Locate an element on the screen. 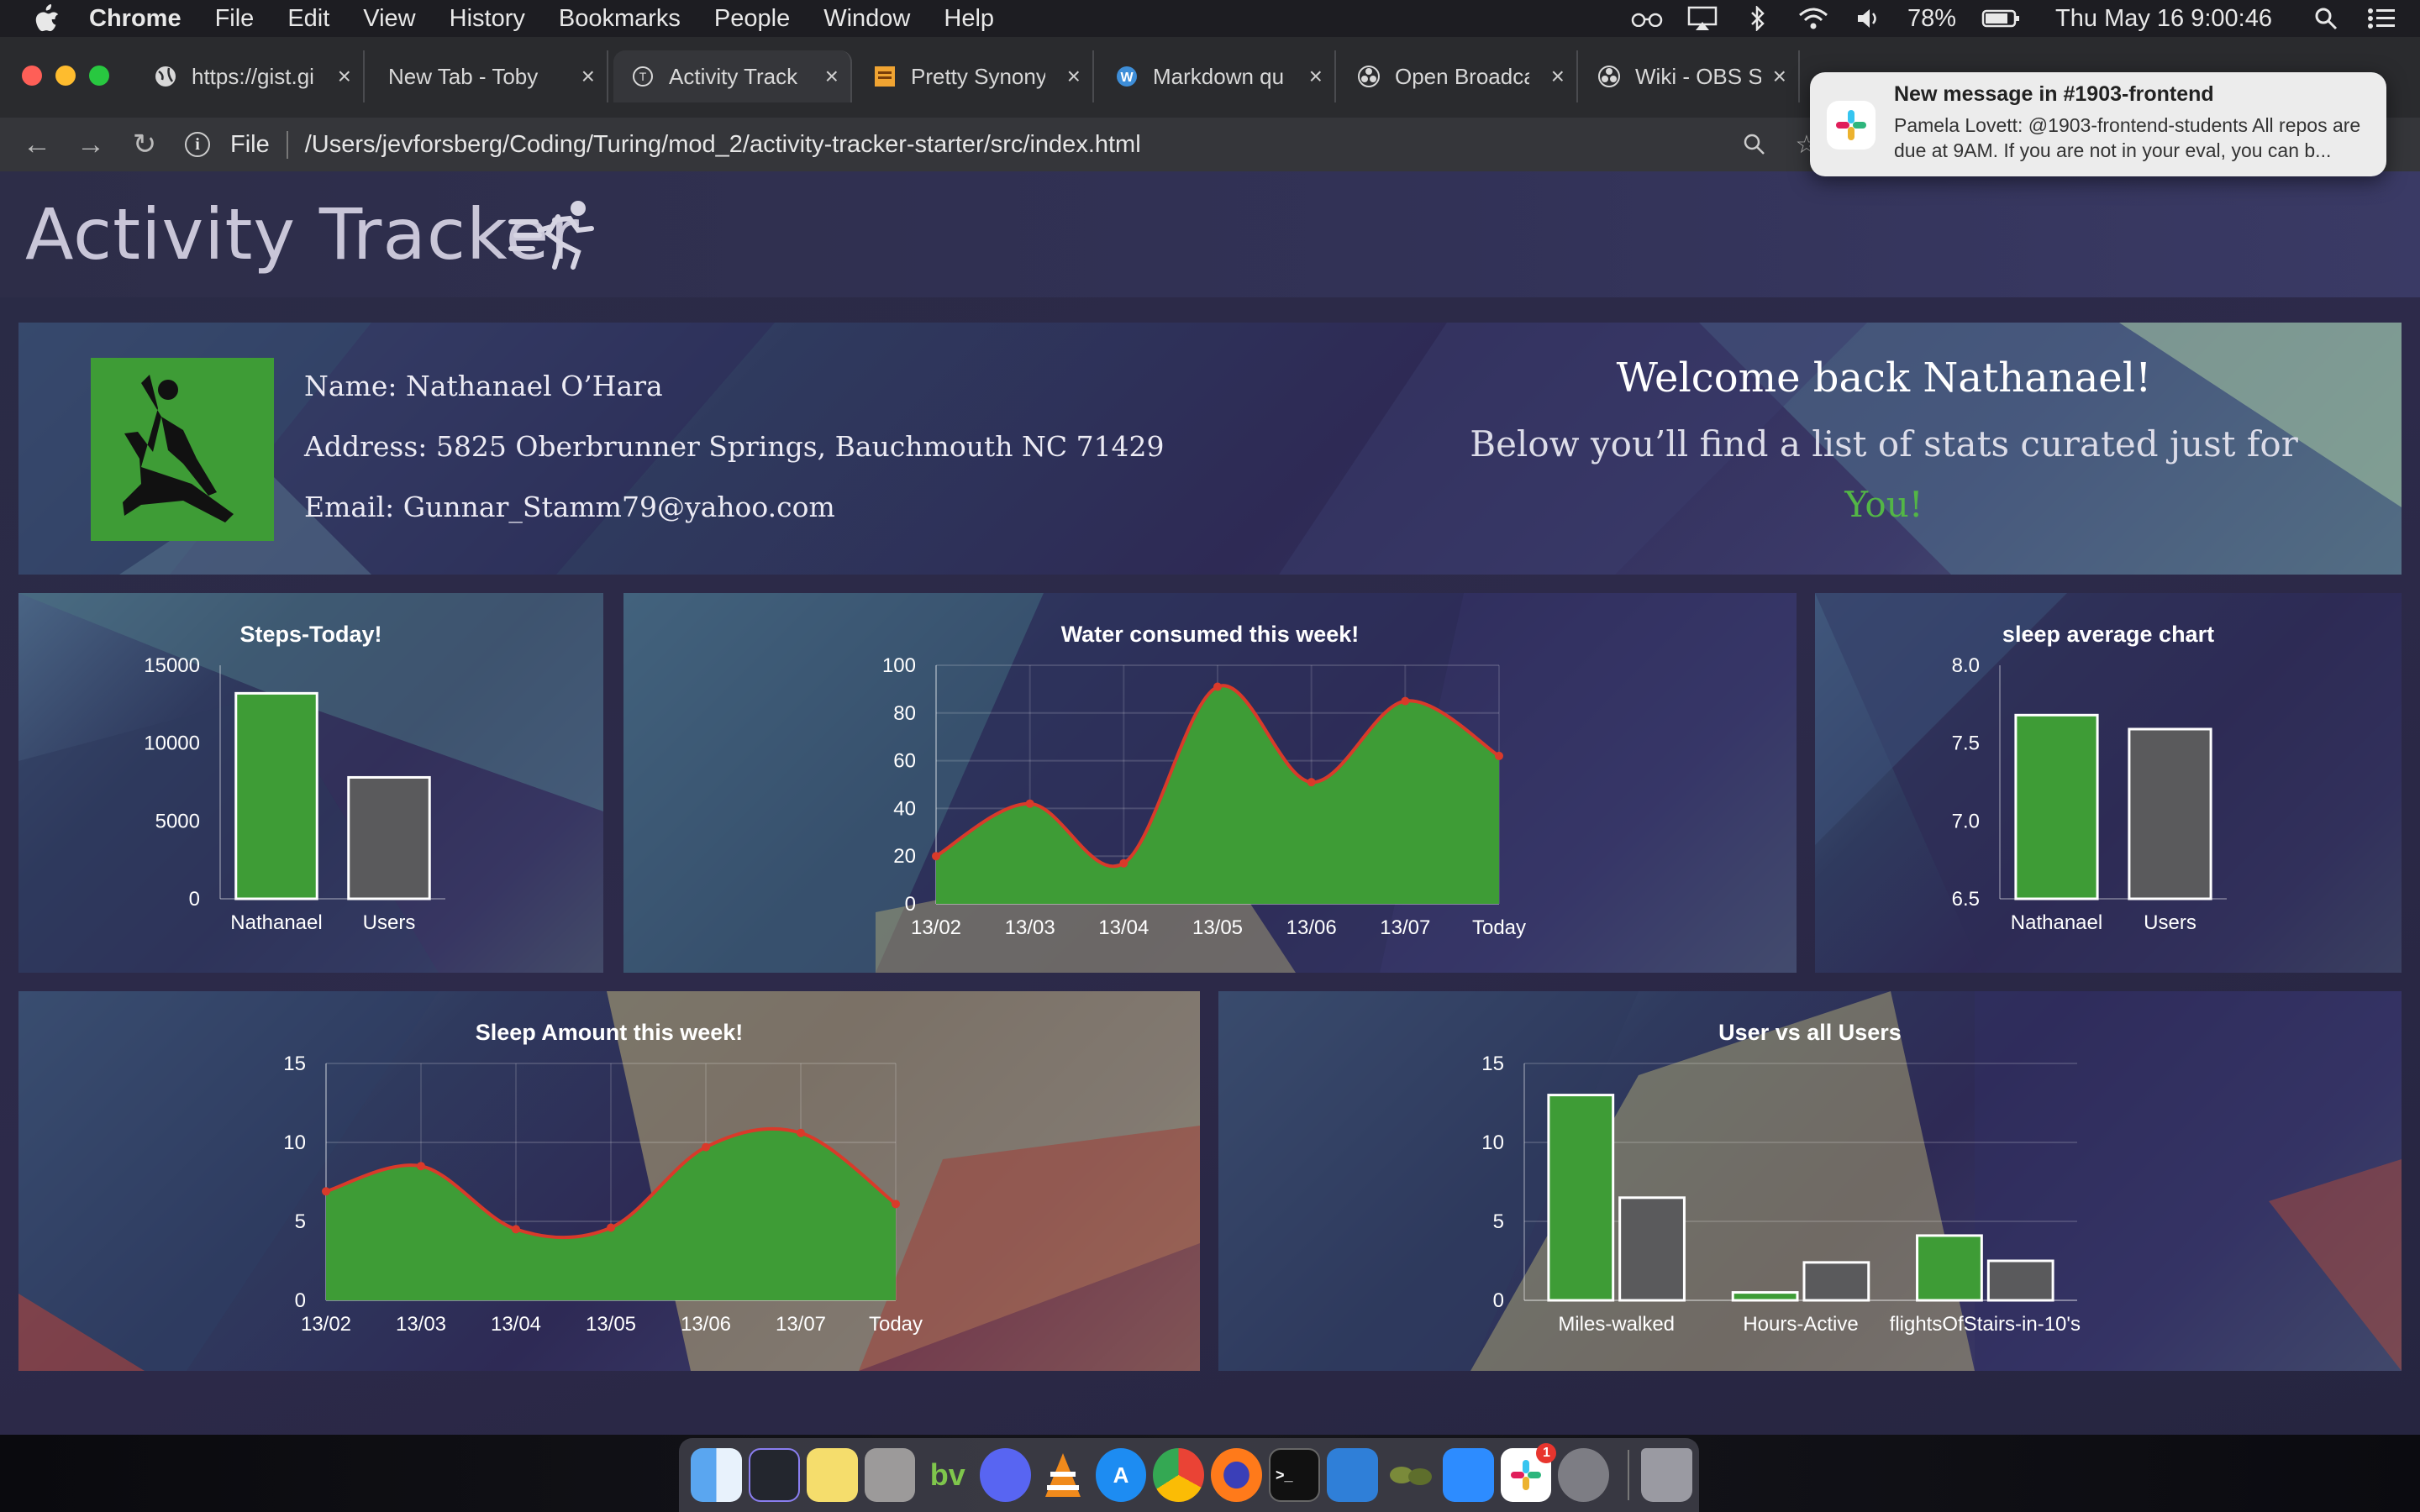 This screenshot has height=1512, width=2420. menu-people: People is located at coordinates (752, 19).